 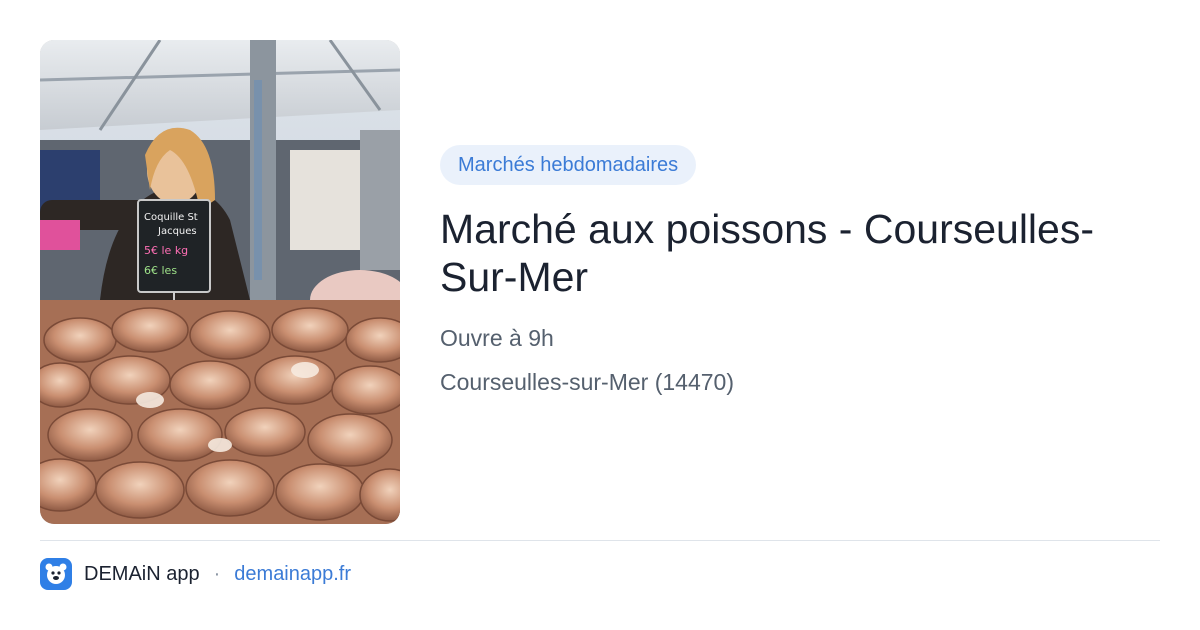 I want to click on sign-line2: Jacques, so click(x=177, y=231).